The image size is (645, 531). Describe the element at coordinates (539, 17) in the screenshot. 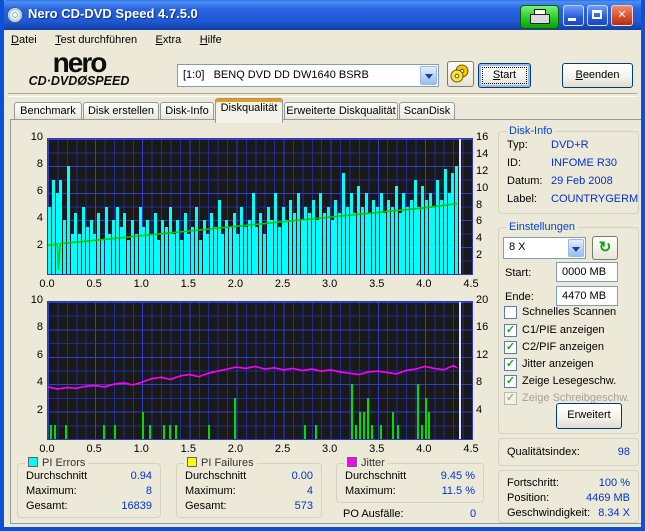

I see `print-screen-button` at that location.